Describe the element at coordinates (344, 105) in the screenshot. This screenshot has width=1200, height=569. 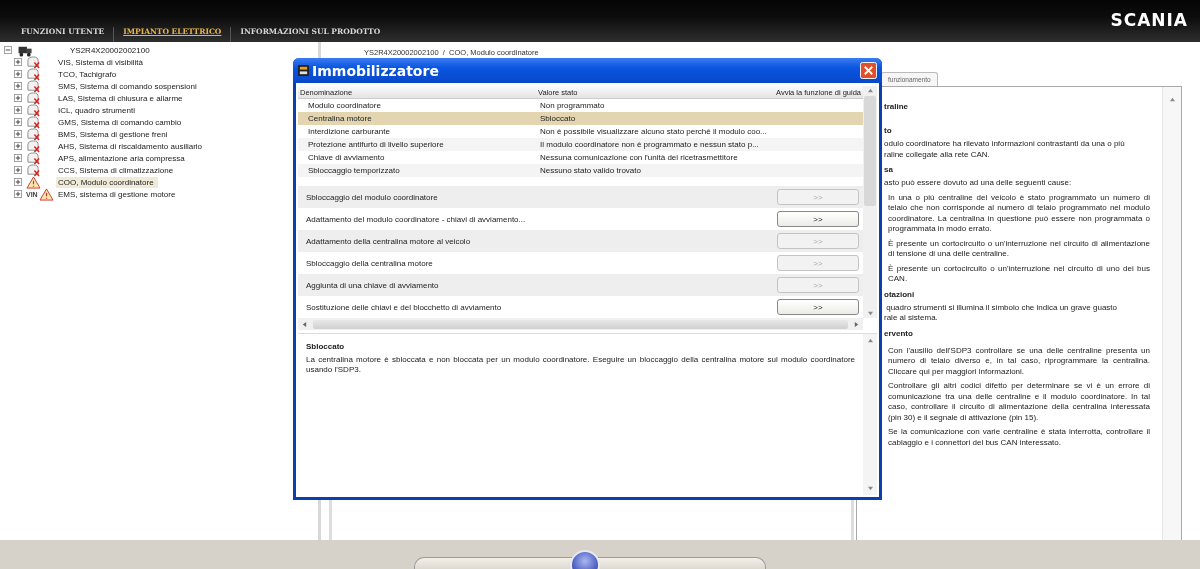
I see `table-cell-text: Modulo coordinatore` at that location.